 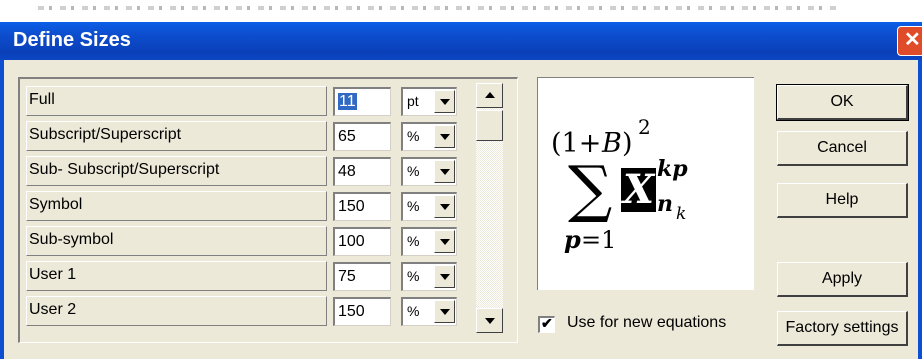 What do you see at coordinates (489, 125) in the screenshot?
I see `scroll-thumb` at bounding box center [489, 125].